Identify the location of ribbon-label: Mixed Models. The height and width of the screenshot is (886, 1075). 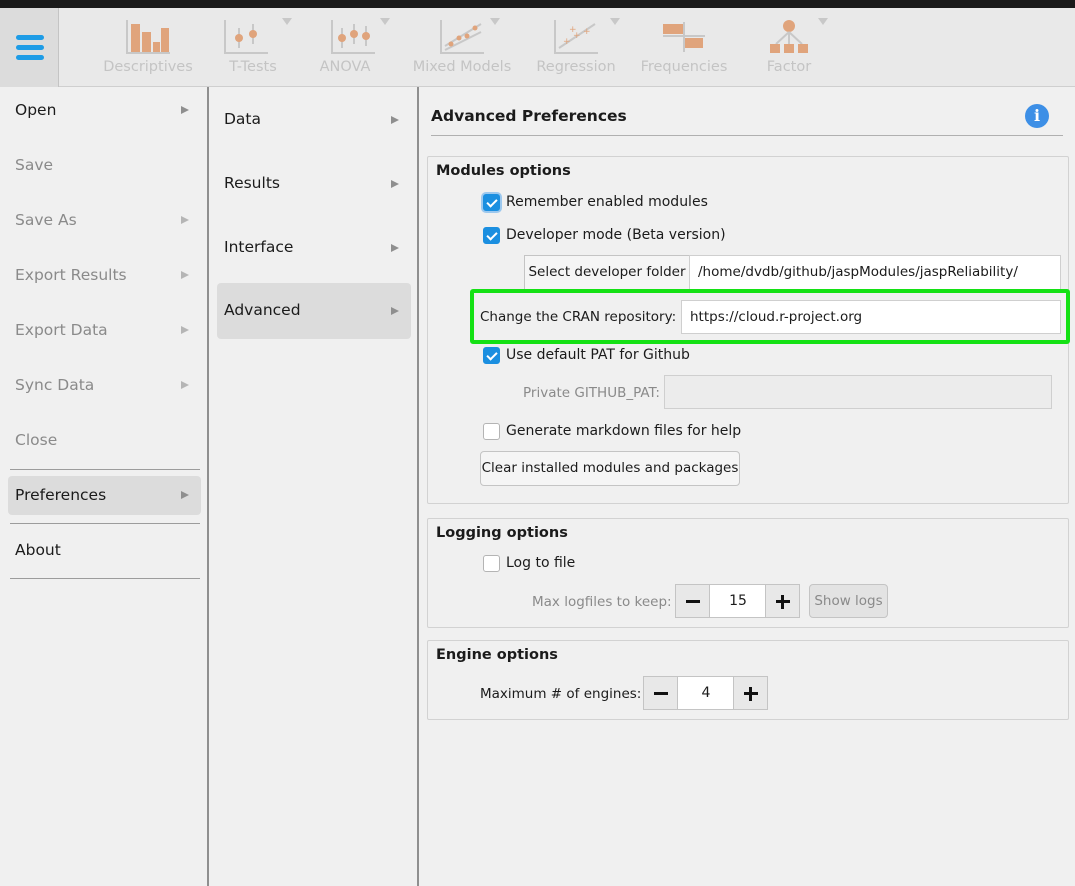
(462, 67).